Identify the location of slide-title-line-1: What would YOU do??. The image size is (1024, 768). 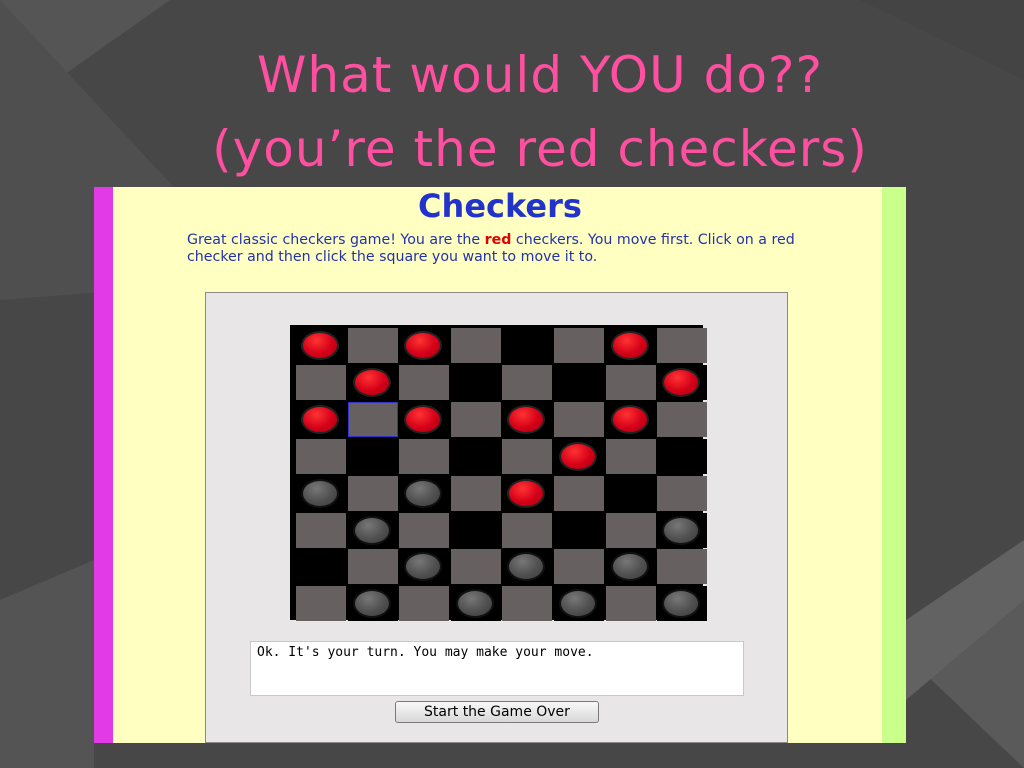
(540, 75).